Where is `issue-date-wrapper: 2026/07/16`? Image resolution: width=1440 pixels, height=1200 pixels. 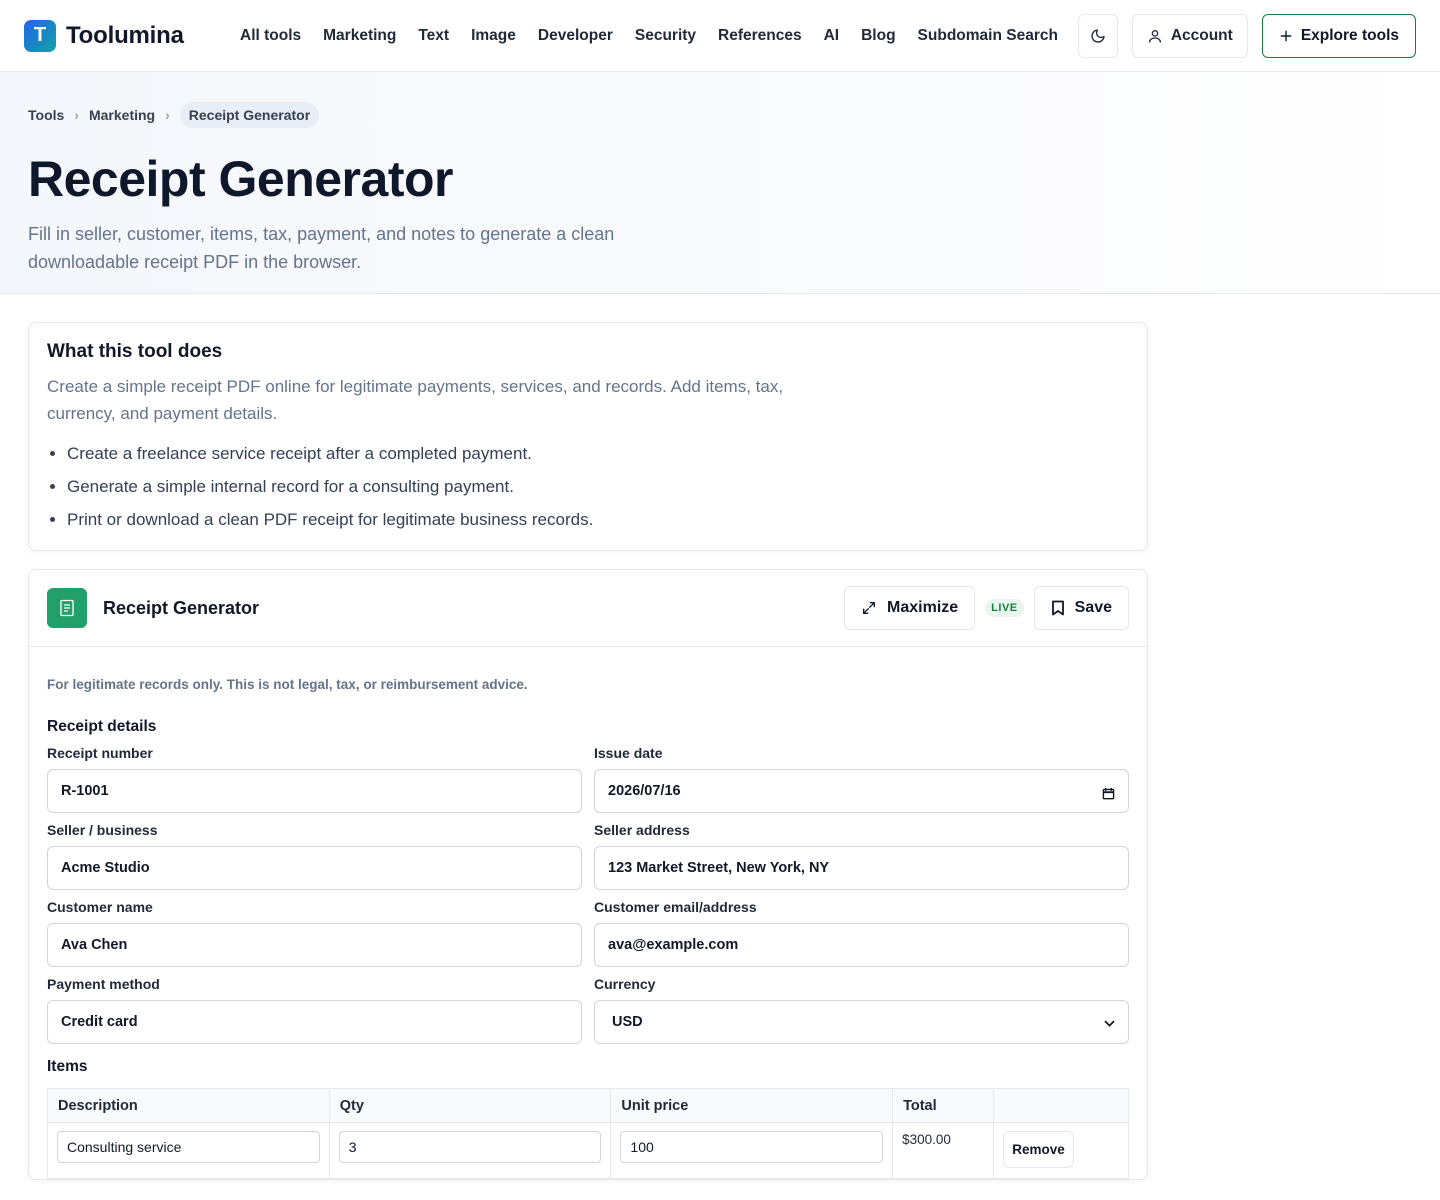
issue-date-wrapper: 2026/07/16 is located at coordinates (861, 791).